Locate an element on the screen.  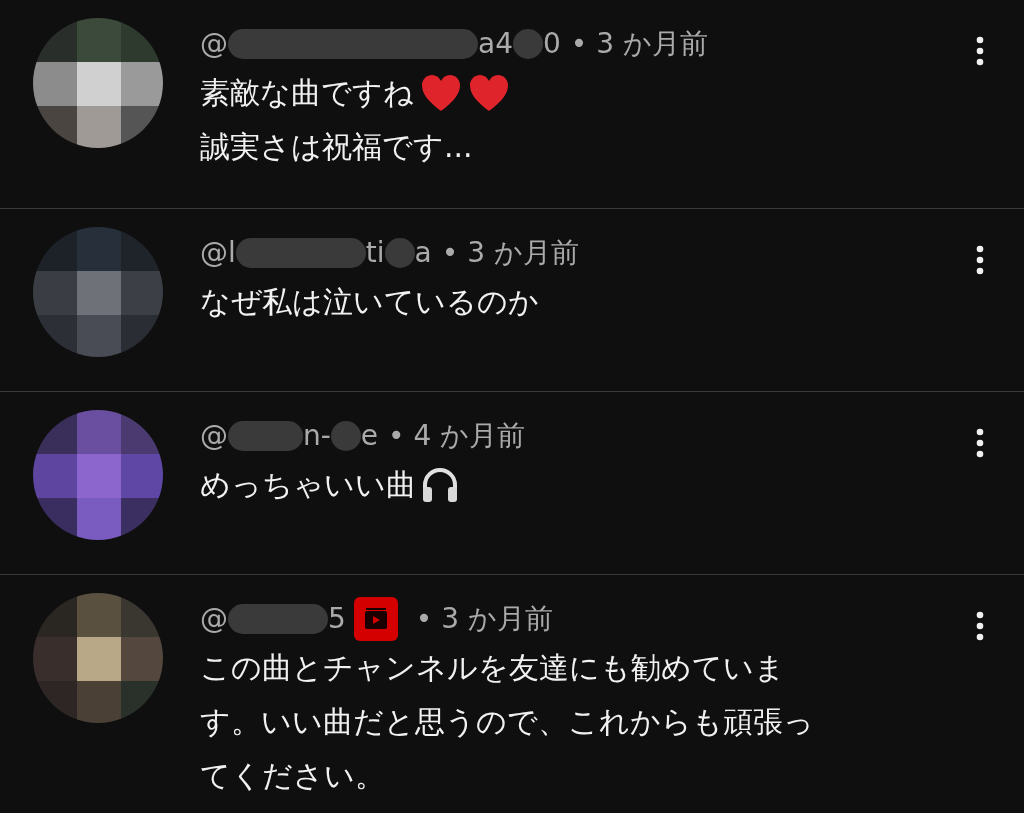
username-text: a is located at coordinates (423, 253).